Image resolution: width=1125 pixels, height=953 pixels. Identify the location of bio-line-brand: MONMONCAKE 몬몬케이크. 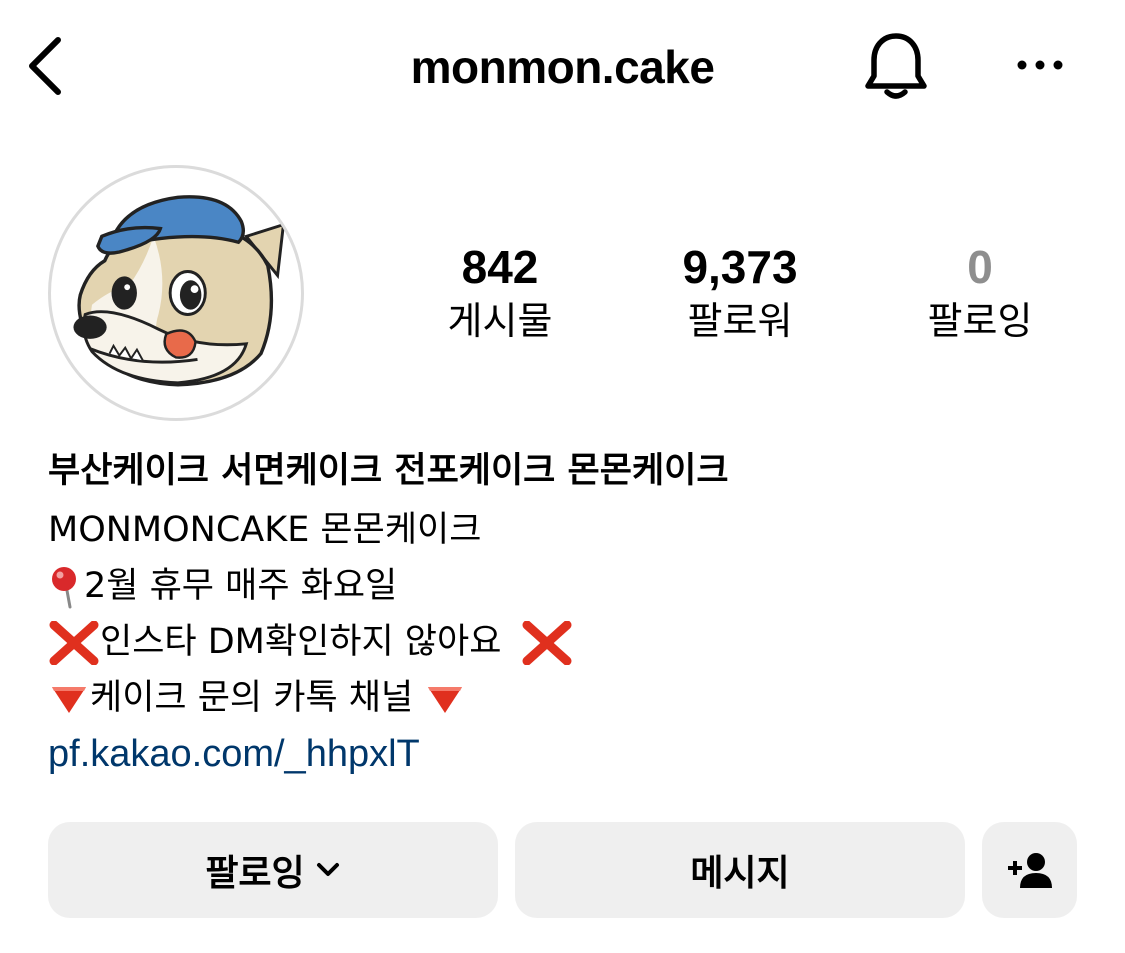
(265, 530).